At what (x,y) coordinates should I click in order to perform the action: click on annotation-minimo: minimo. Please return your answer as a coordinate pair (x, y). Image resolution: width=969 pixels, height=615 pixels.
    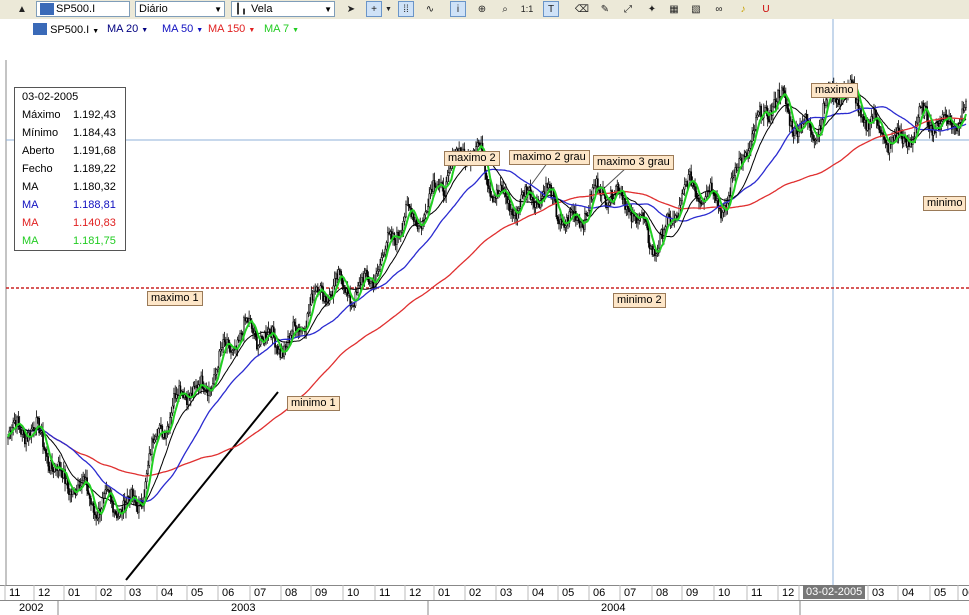
    Looking at the image, I should click on (945, 203).